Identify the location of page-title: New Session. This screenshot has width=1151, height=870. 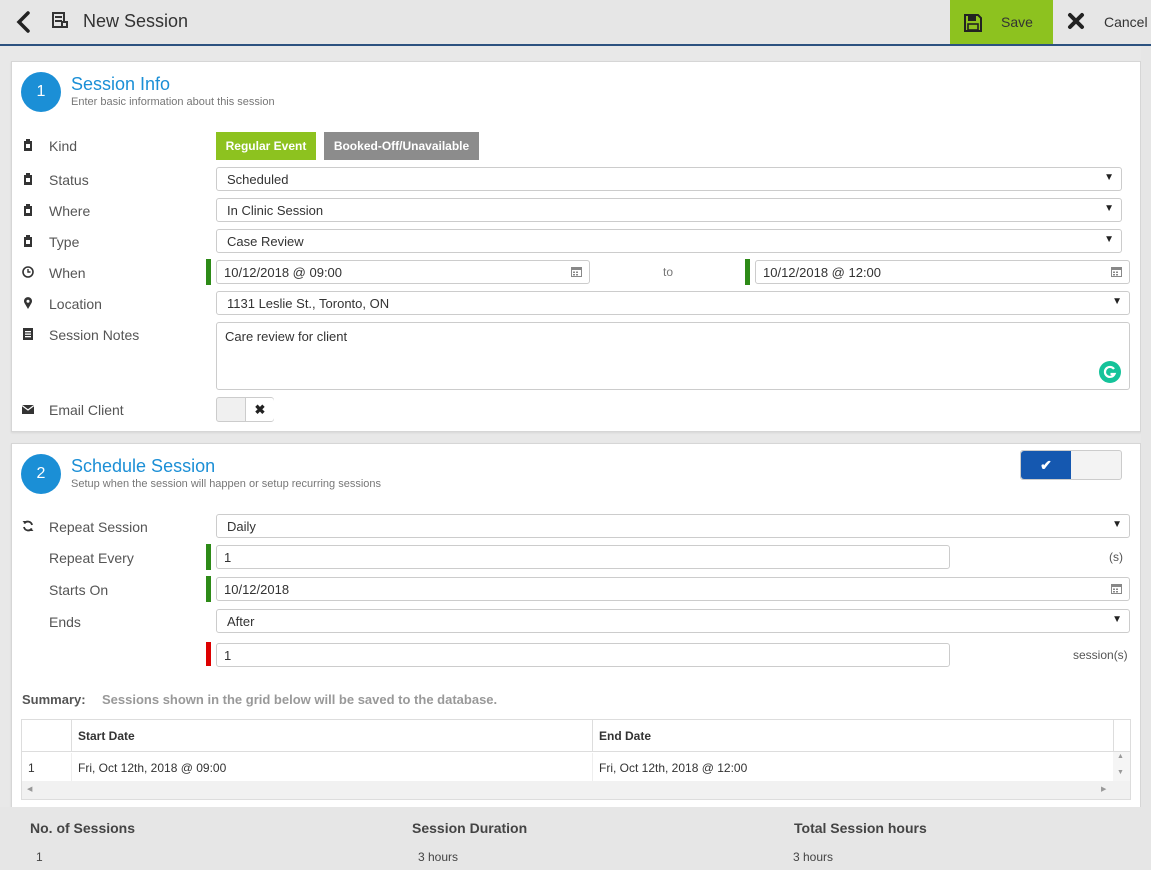
(136, 21).